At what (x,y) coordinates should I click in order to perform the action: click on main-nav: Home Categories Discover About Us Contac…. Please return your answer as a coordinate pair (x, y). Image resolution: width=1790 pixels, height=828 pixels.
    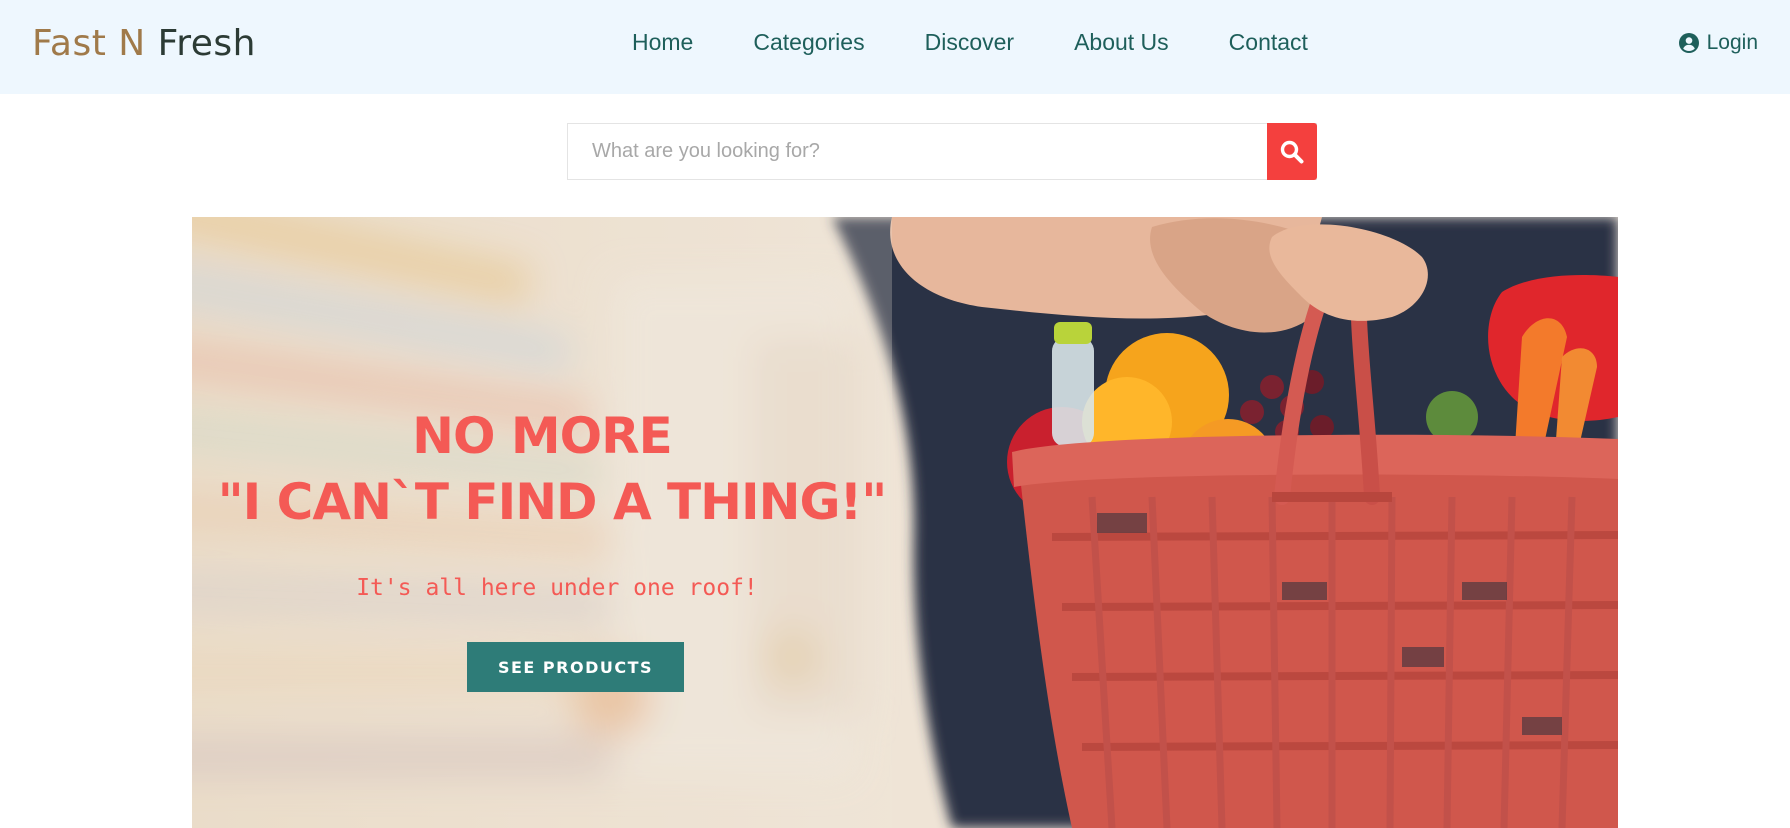
    Looking at the image, I should click on (970, 42).